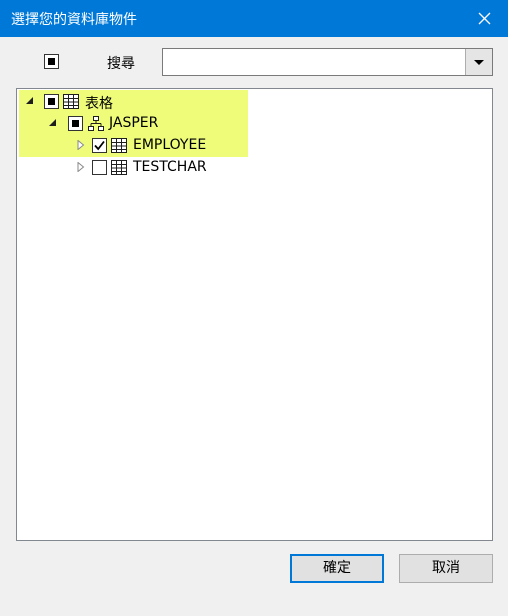 This screenshot has height=616, width=508. What do you see at coordinates (170, 167) in the screenshot?
I see `tree-node-label: TESTCHAR` at bounding box center [170, 167].